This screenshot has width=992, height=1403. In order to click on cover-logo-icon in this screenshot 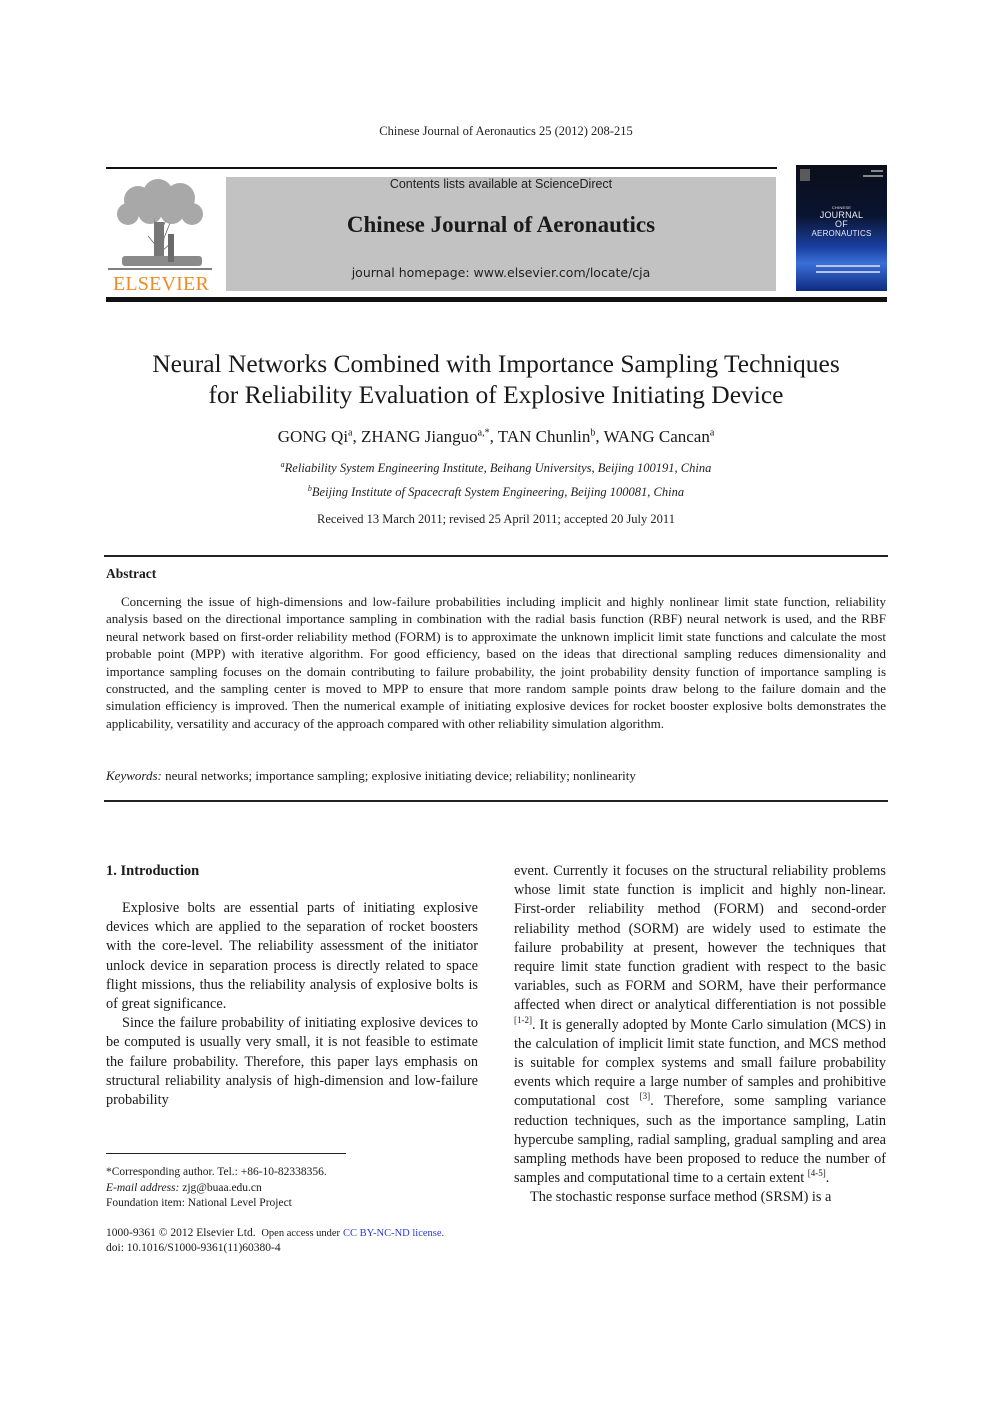, I will do `click(805, 175)`.